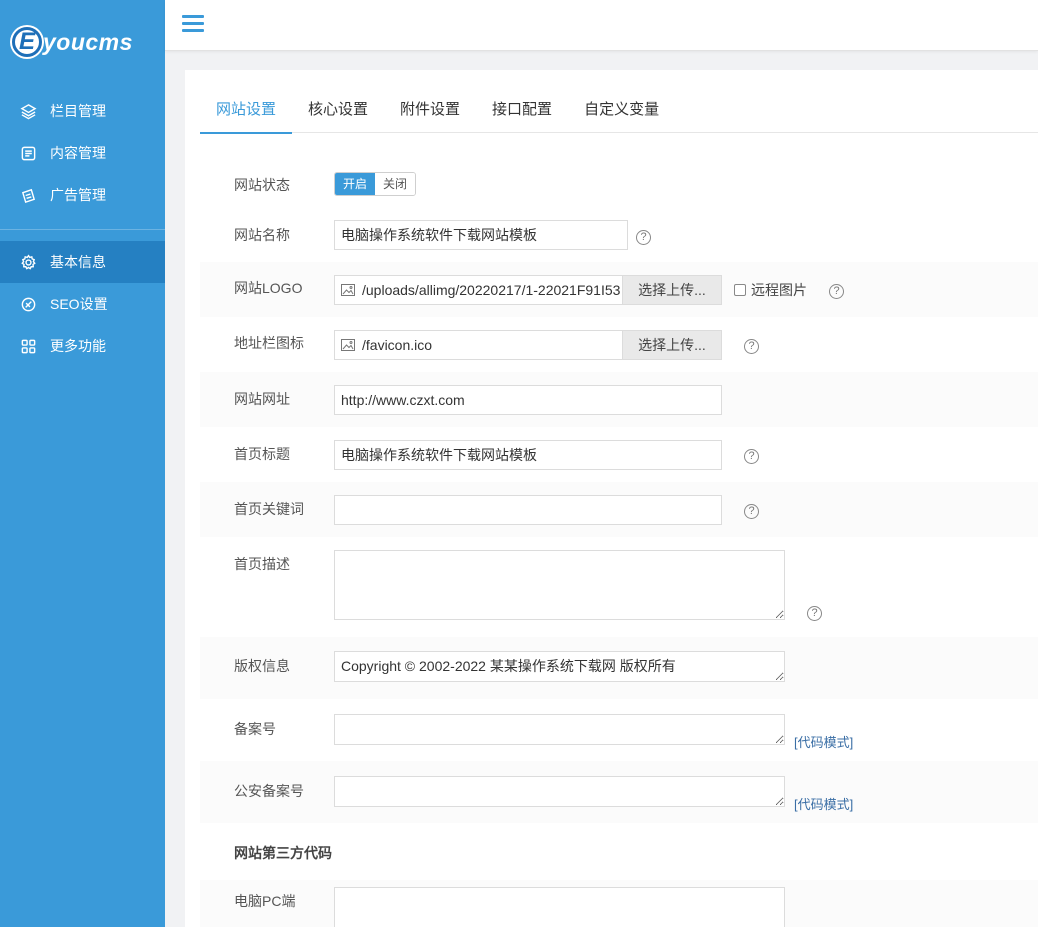 The image size is (1038, 927). Describe the element at coordinates (28, 195) in the screenshot. I see `ad-icon` at that location.